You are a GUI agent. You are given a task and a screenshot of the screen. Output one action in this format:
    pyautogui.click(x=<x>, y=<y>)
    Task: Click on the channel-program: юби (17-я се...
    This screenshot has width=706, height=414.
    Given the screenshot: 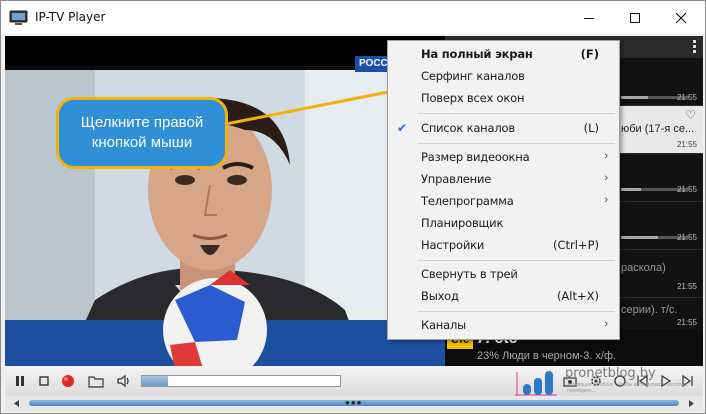 What is the action you would take?
    pyautogui.click(x=658, y=129)
    